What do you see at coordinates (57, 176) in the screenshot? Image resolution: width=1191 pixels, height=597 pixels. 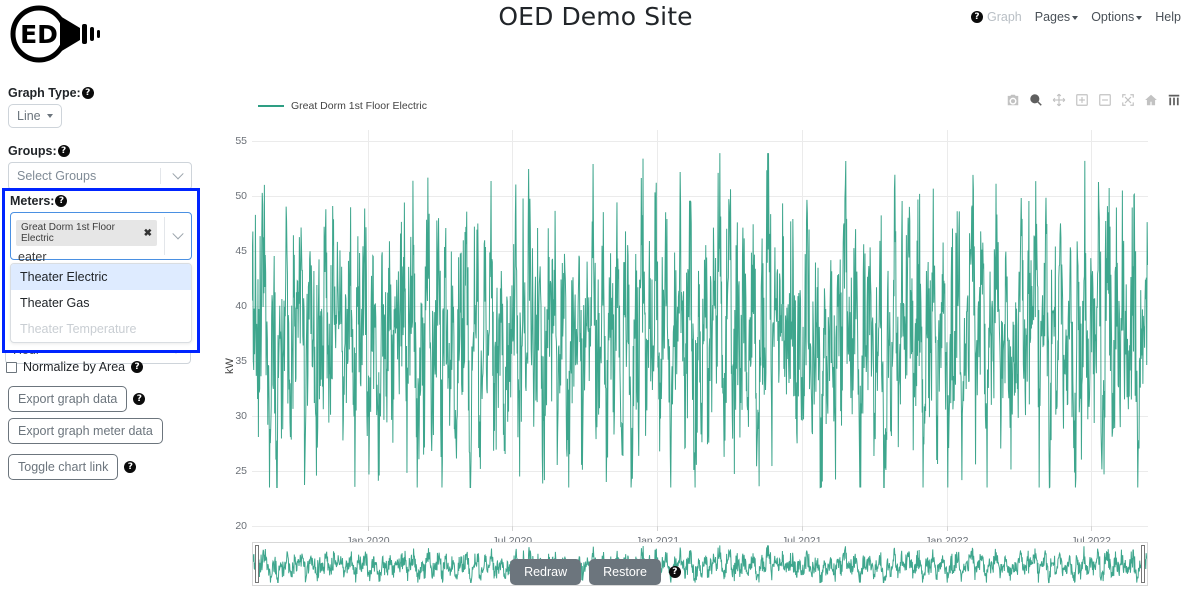 I see `groups-placeholder: Select Groups` at bounding box center [57, 176].